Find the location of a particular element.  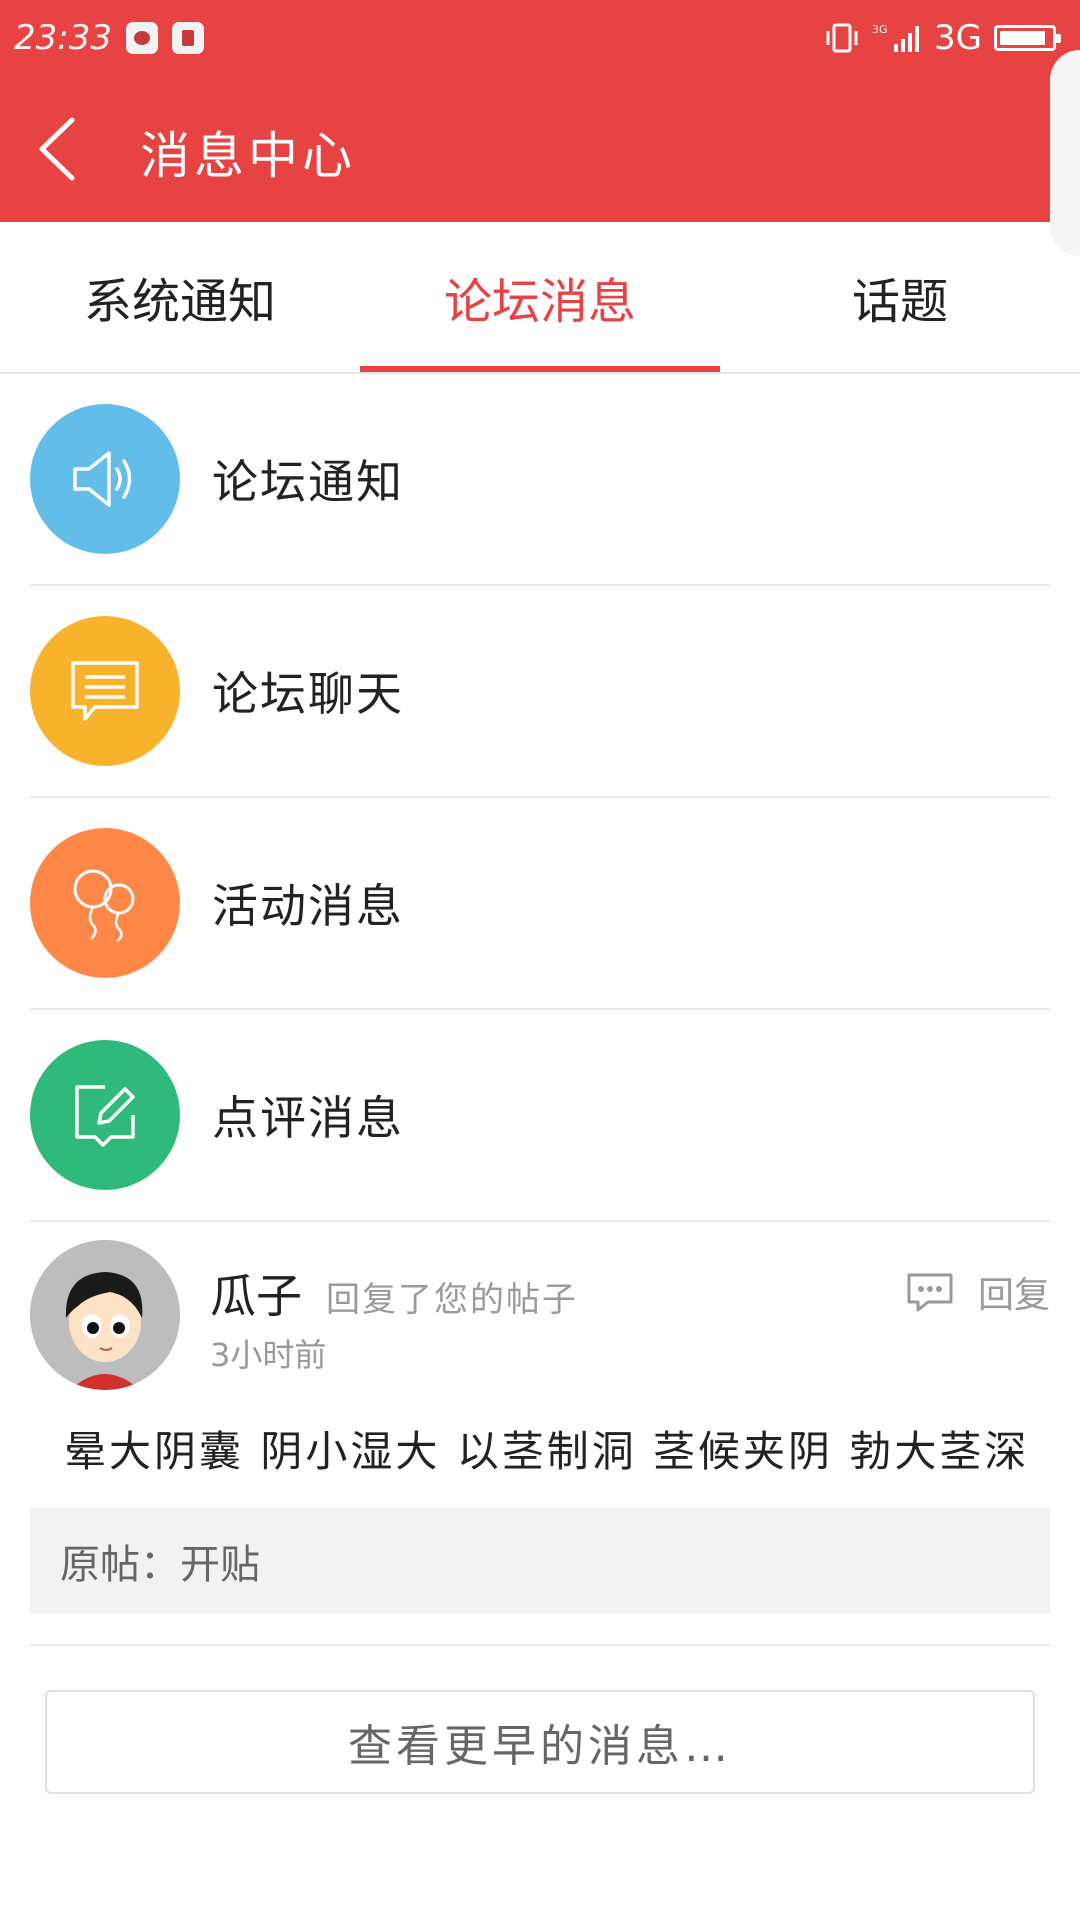

page-title: 消息中心 is located at coordinates (248, 156).